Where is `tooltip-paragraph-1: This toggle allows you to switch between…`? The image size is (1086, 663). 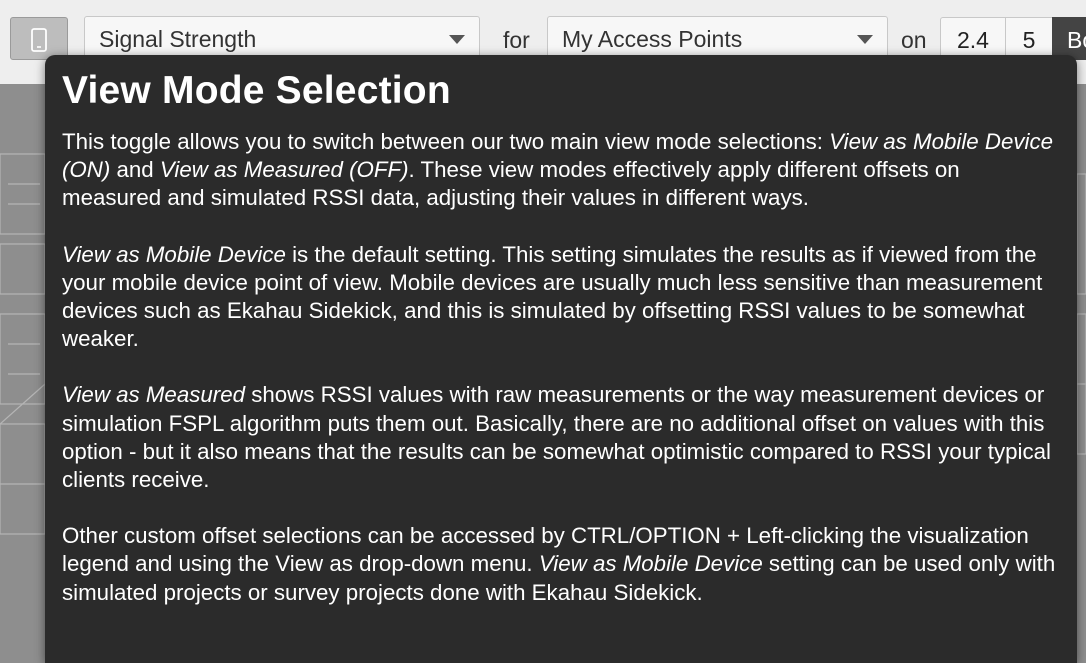
tooltip-paragraph-1: This toggle allows you to switch between… is located at coordinates (560, 170).